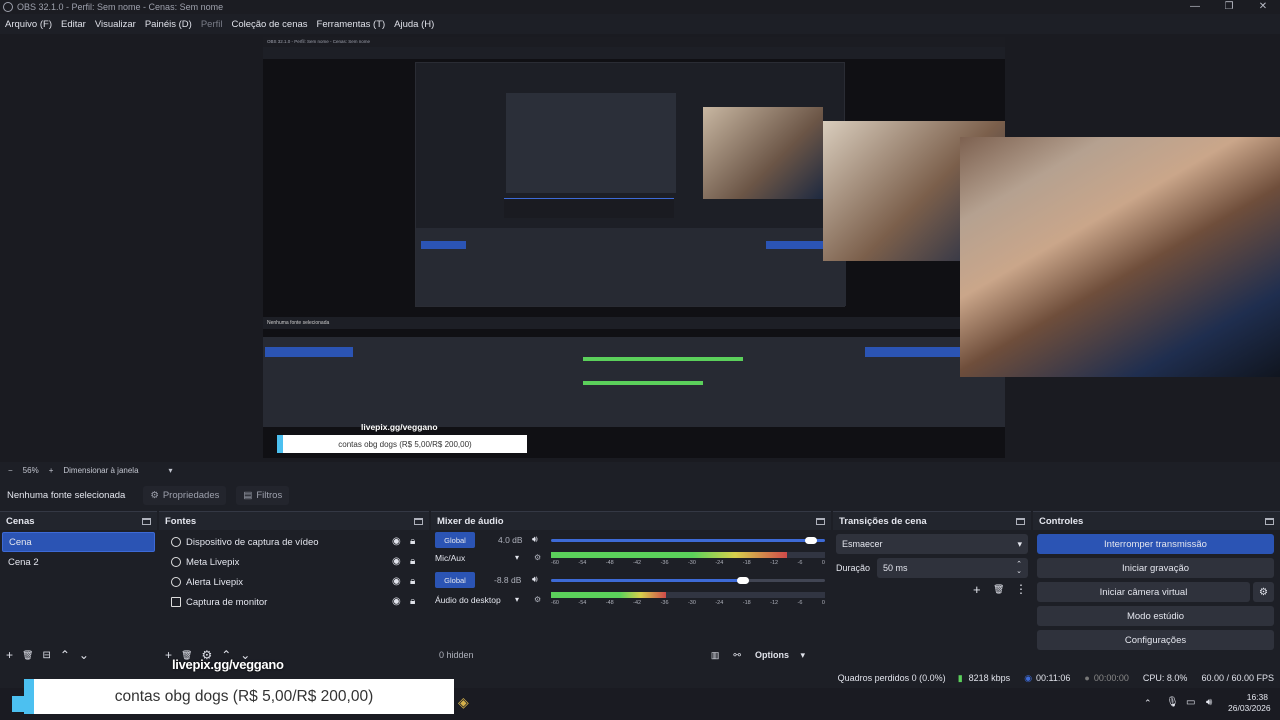 Image resolution: width=1280 pixels, height=720 pixels. I want to click on add-source-button: +, so click(168, 655).